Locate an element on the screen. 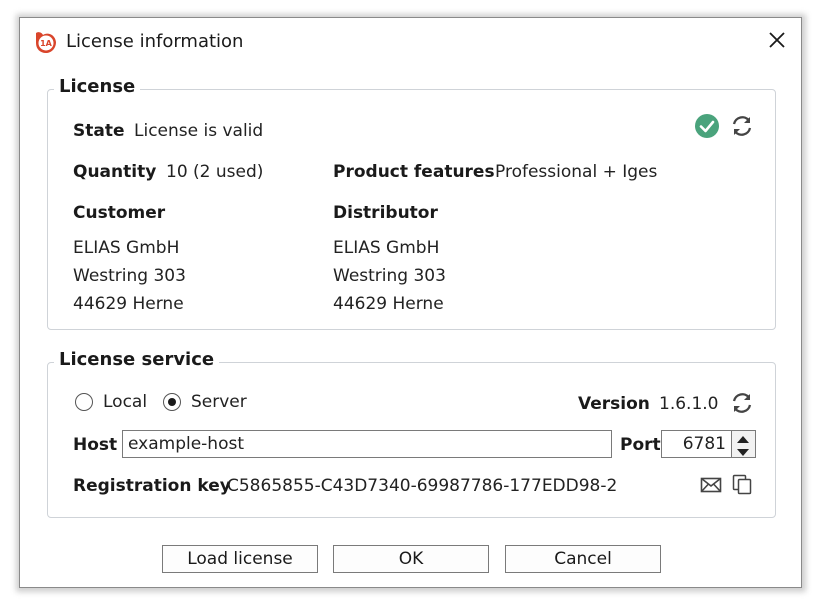  check-circle-icon is located at coordinates (707, 126).